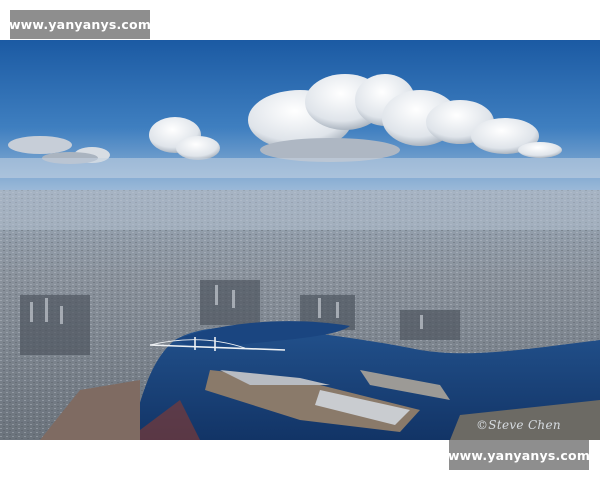  Describe the element at coordinates (519, 455) in the screenshot. I see `watermark-bottom: www.yanyanys.com` at that location.